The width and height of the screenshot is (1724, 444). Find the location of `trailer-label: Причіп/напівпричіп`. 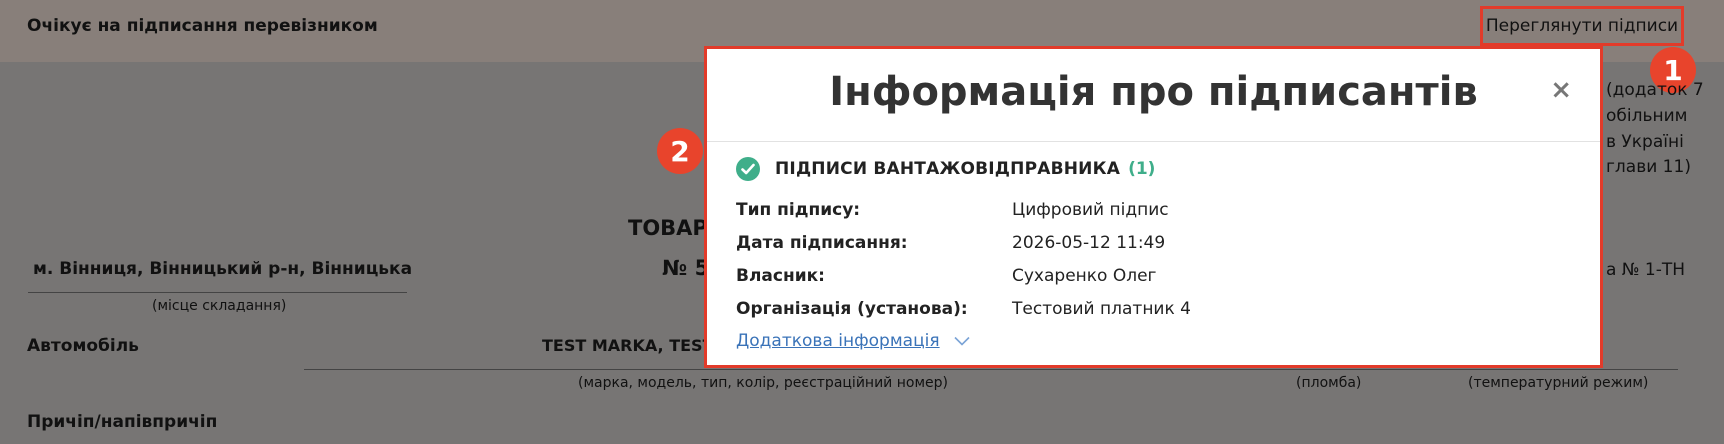

trailer-label: Причіп/напівпричіп is located at coordinates (122, 422).